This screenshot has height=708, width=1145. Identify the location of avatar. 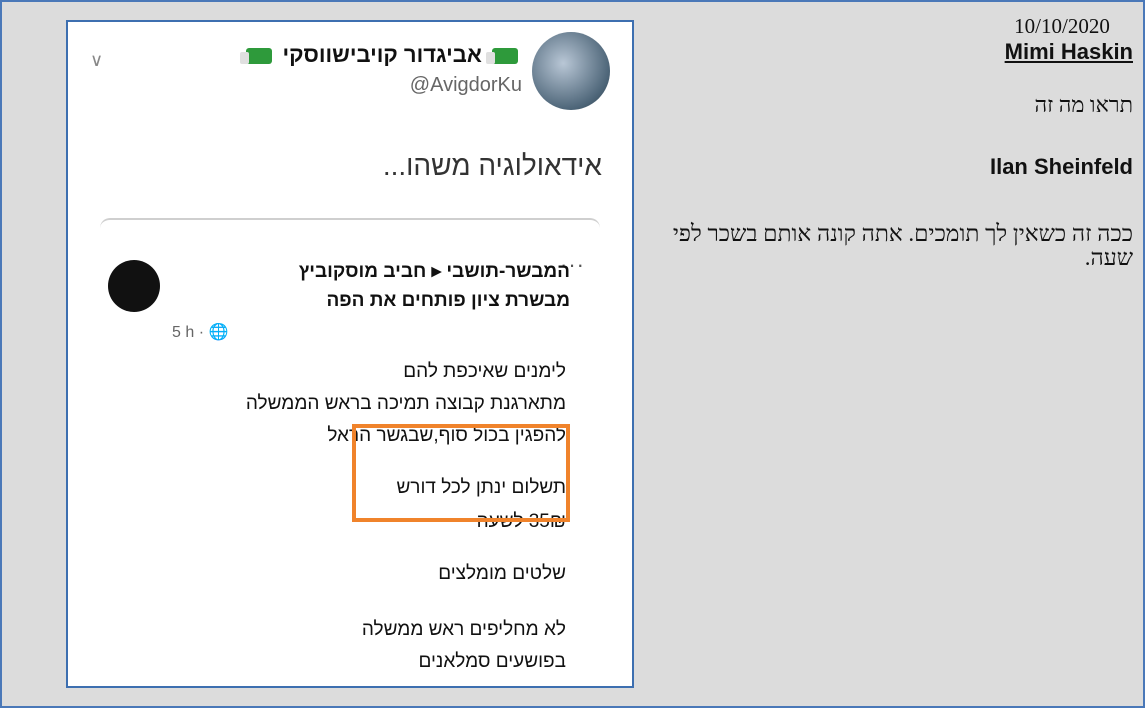
(571, 71).